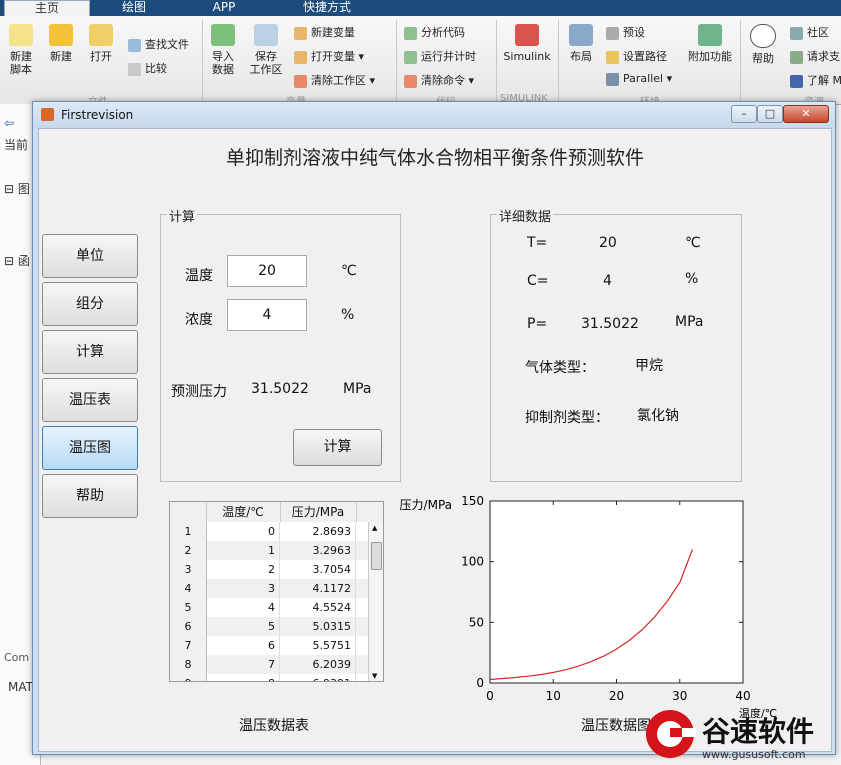  I want to click on nav-components-button: 组分, so click(90, 304).